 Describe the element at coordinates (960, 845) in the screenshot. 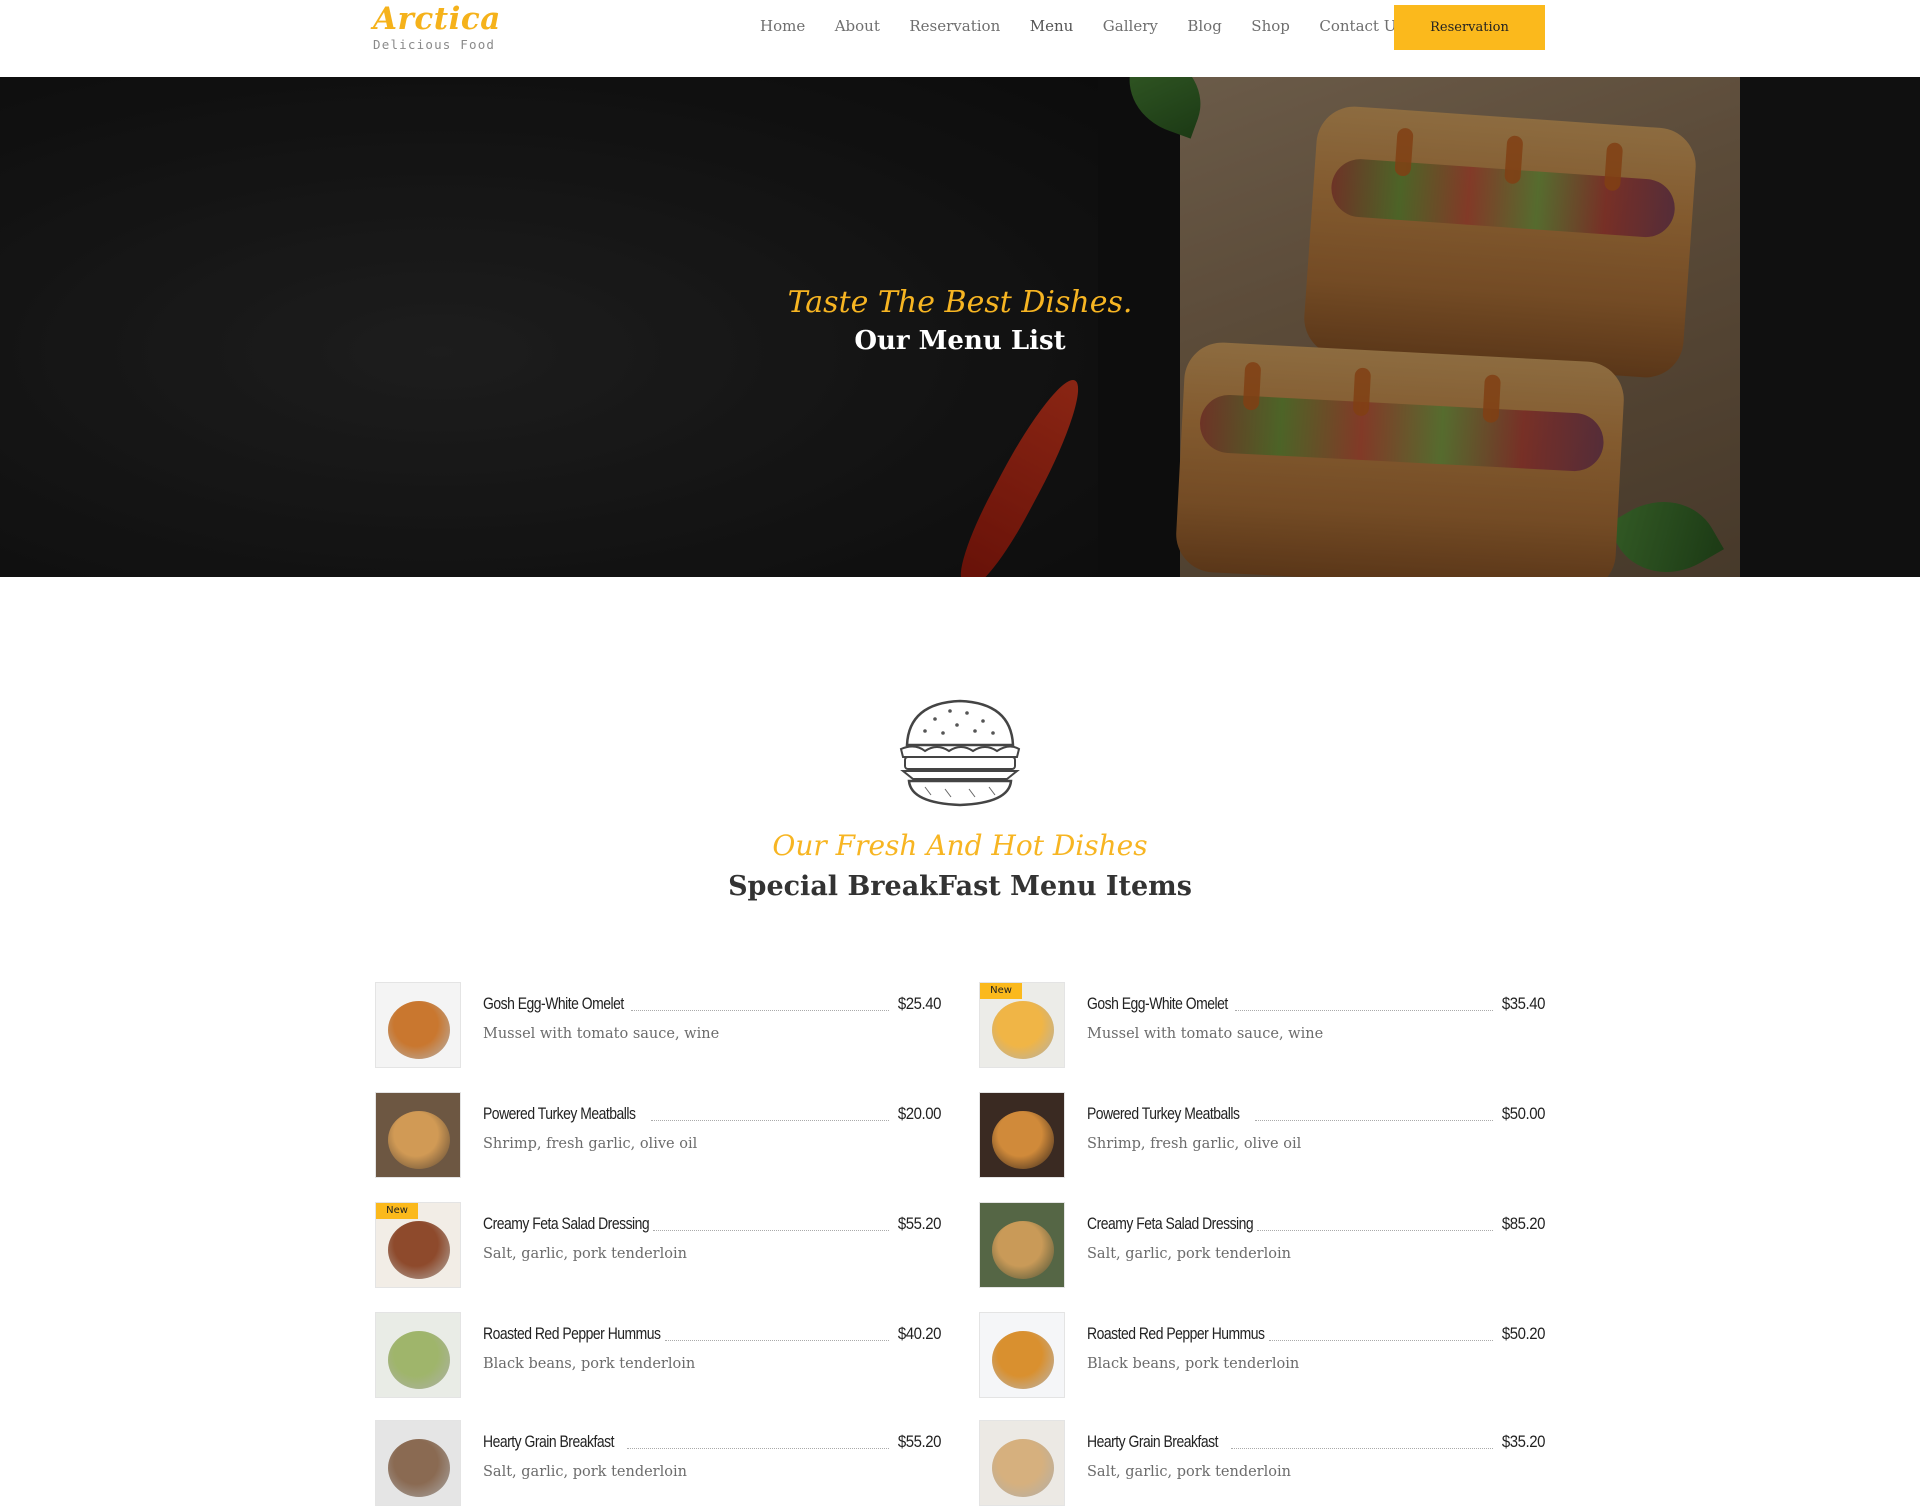

I see `section-subtitle: Our Fresh And Hot Dishes` at that location.